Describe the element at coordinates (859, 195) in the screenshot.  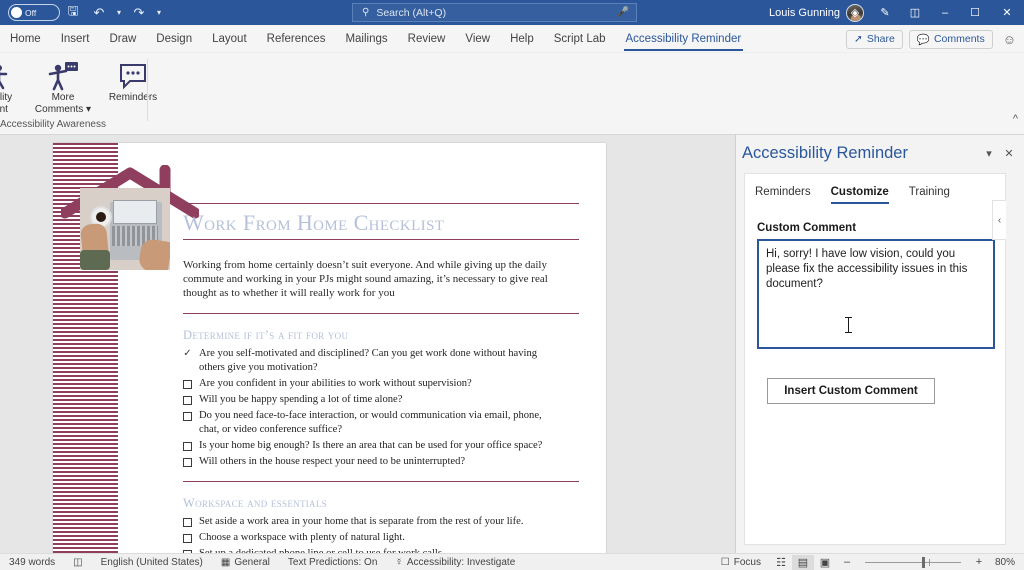
I see `pane-tab-customize: Customize` at that location.